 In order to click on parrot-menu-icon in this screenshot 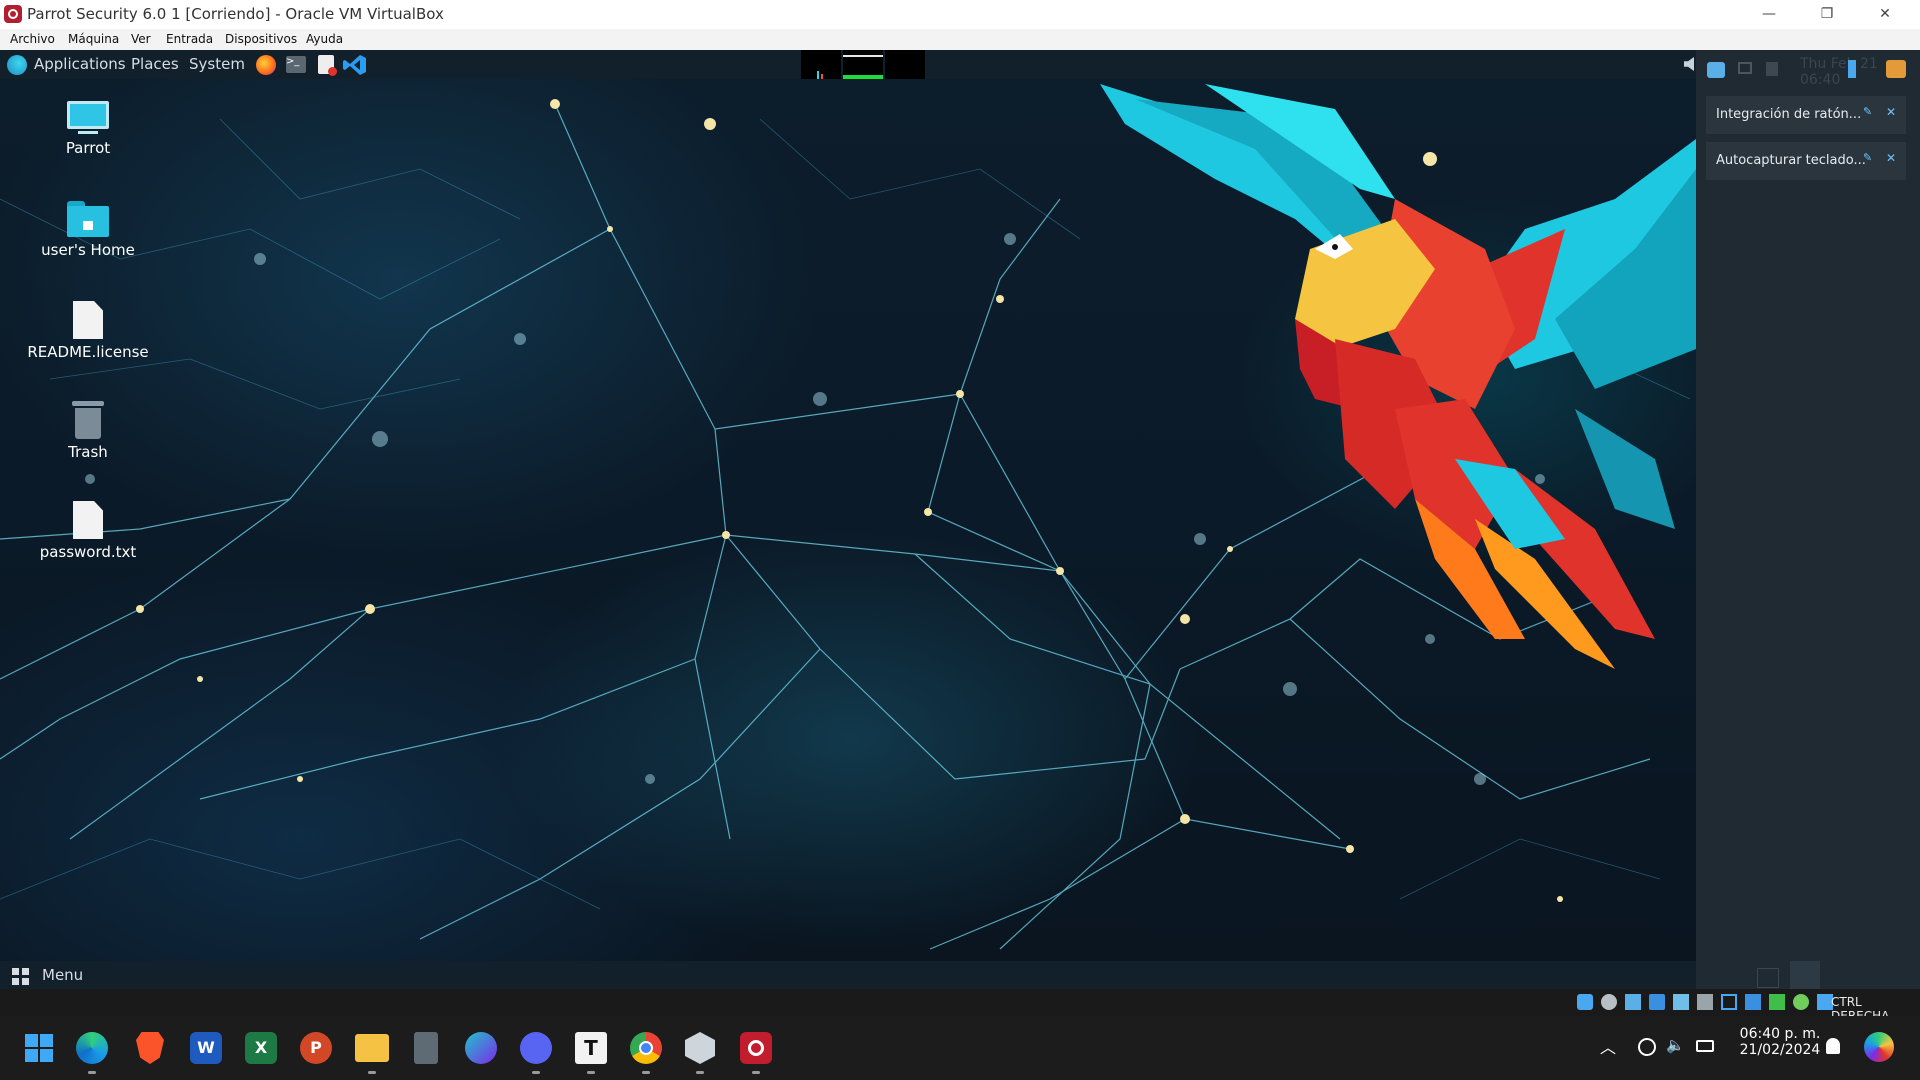, I will do `click(17, 65)`.